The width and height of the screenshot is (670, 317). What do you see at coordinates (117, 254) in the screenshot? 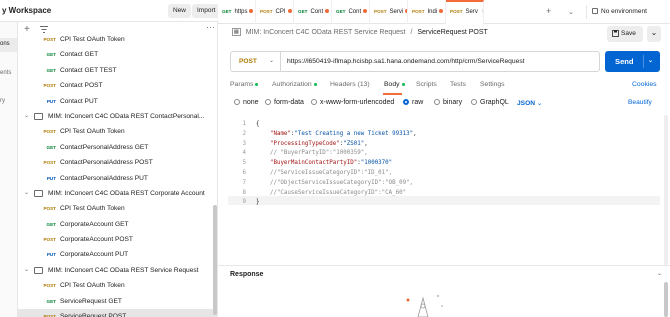
I see `request-item: PUT CorporateAccount PUT` at bounding box center [117, 254].